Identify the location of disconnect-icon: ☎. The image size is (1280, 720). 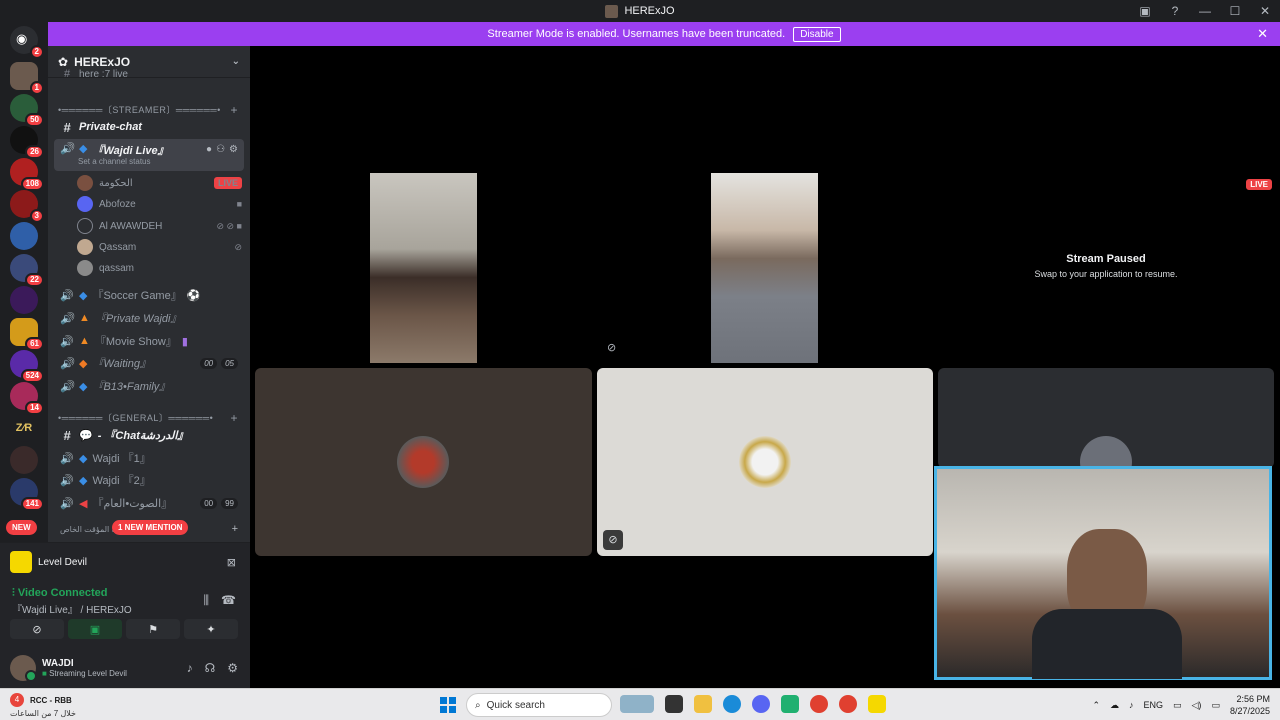
(228, 600).